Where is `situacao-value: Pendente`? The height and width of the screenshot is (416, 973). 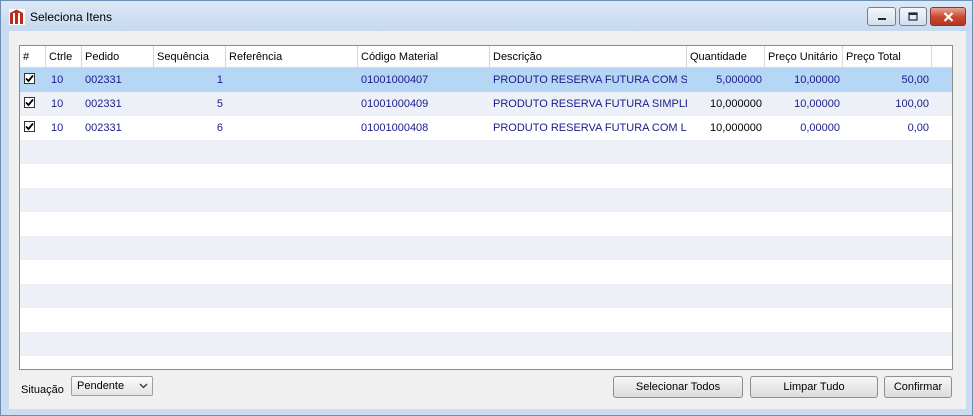 situacao-value: Pendente is located at coordinates (101, 386).